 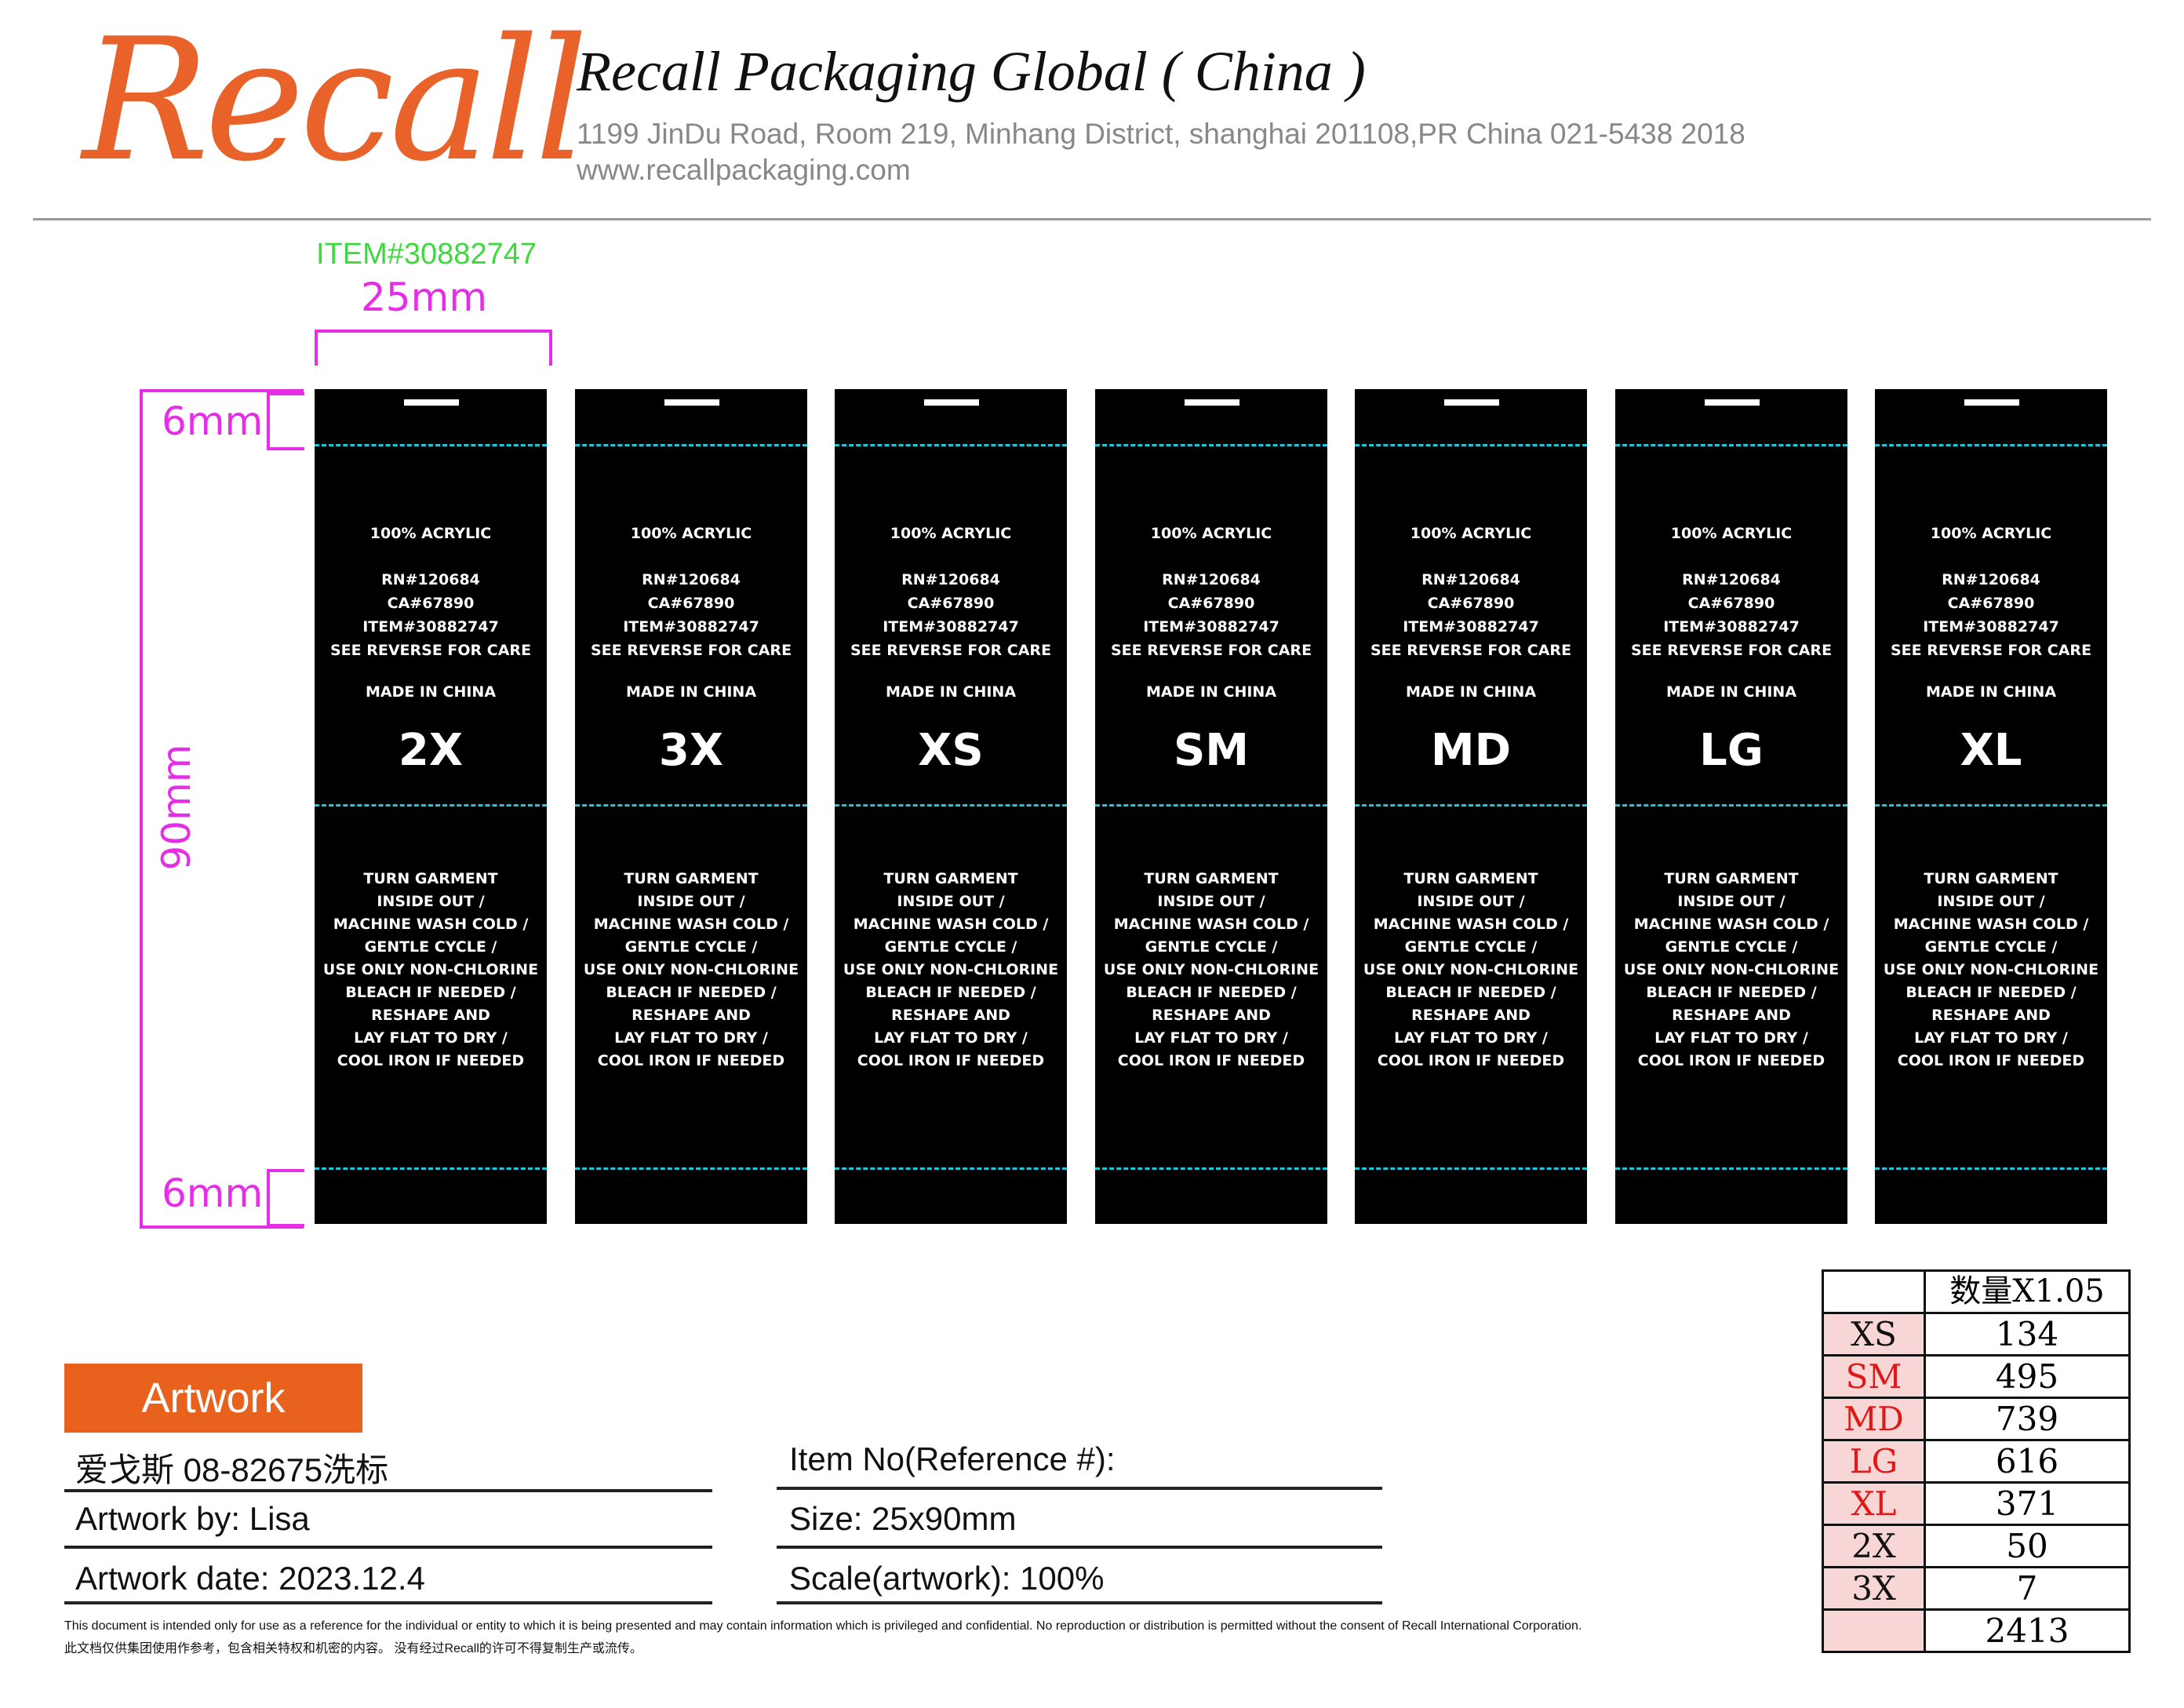 What do you see at coordinates (2027, 1334) in the screenshot?
I see `qty-value-cell: 134` at bounding box center [2027, 1334].